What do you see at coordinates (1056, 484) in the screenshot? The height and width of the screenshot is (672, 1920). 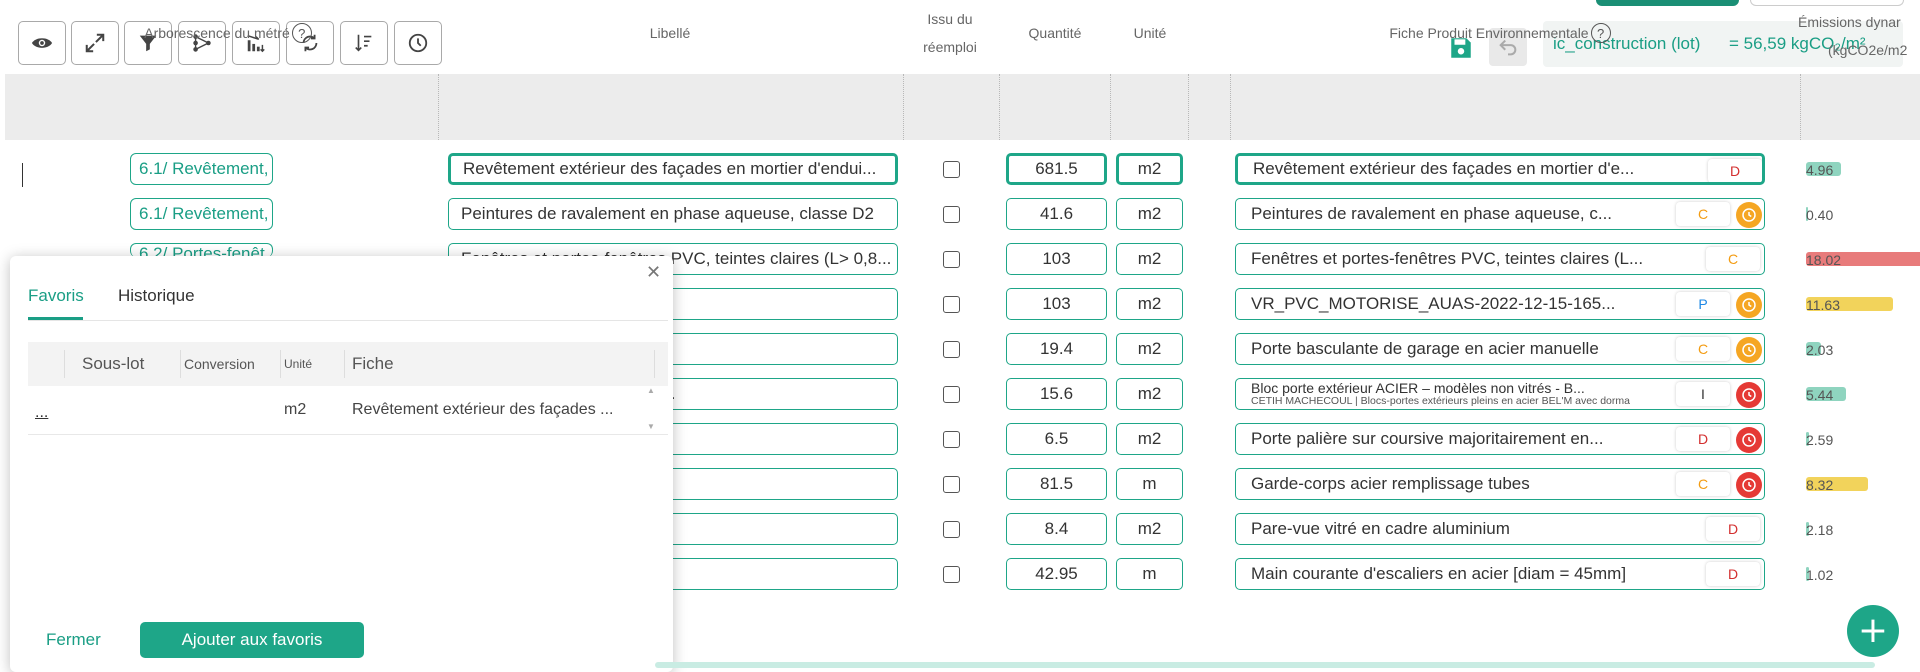 I see `quantity-field: 81.5` at bounding box center [1056, 484].